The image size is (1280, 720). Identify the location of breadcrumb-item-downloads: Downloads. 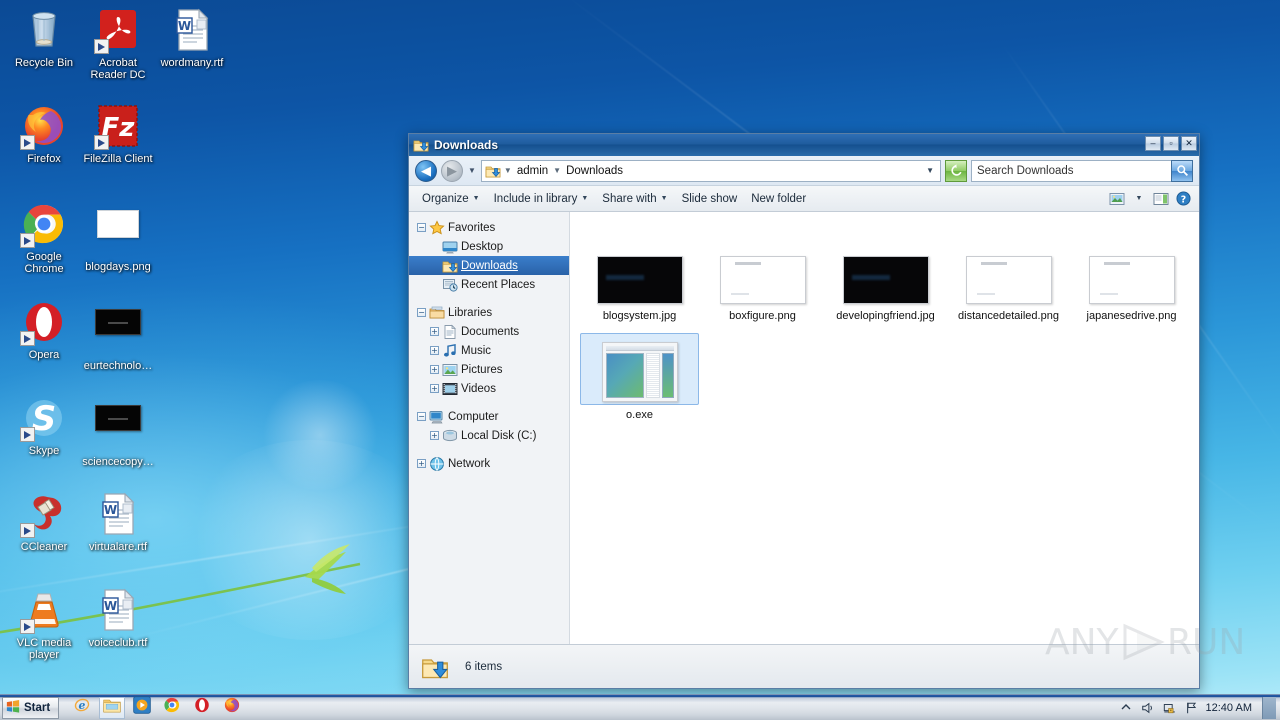
(594, 171).